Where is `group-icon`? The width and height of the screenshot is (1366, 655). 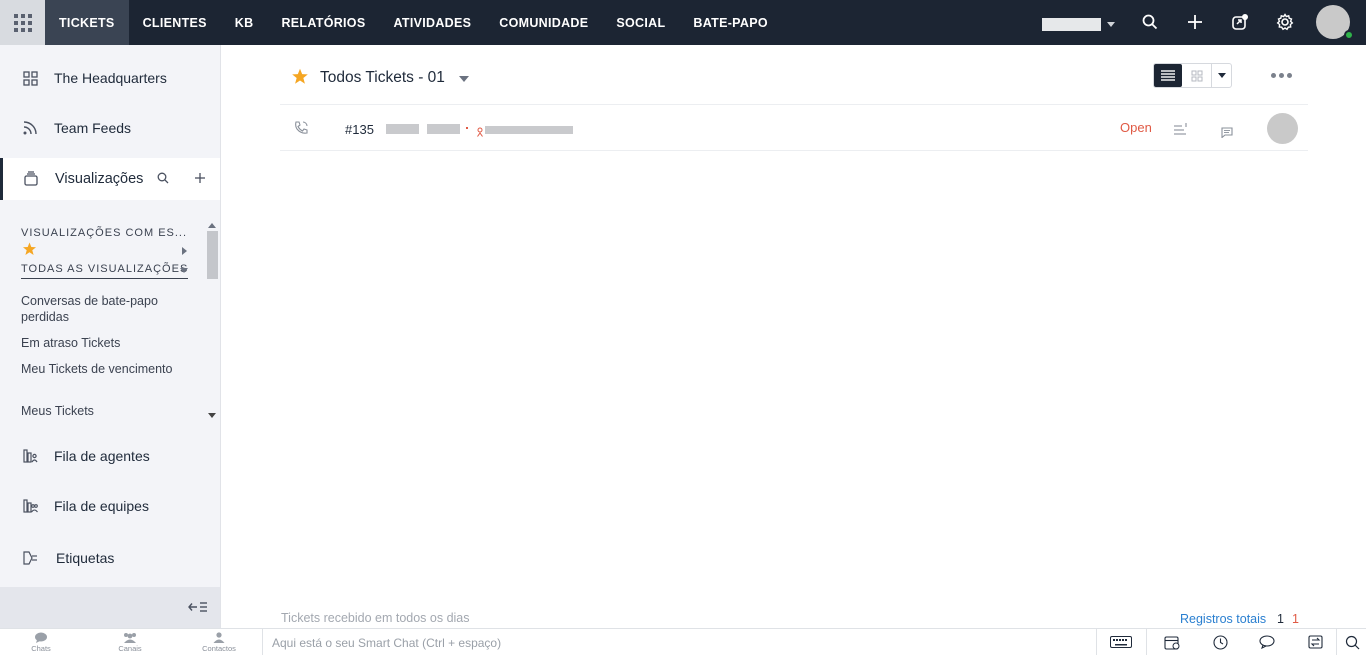
group-icon is located at coordinates (130, 638).